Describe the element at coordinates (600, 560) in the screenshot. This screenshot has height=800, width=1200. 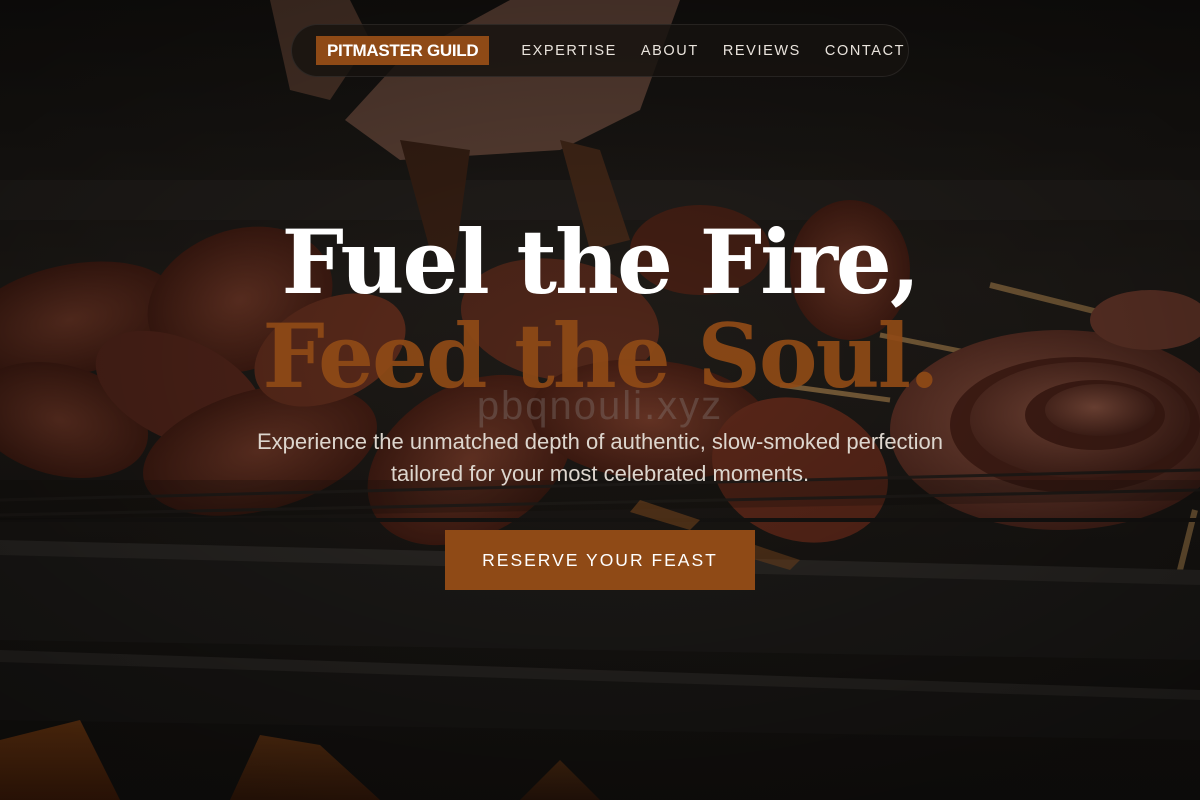
I see `reserve-feast-button: RESERVE YOUR FEAST` at that location.